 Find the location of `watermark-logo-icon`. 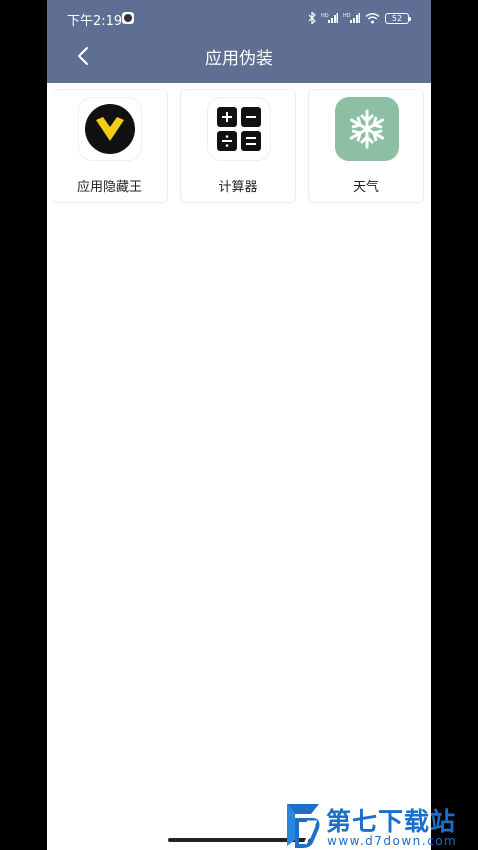

watermark-logo-icon is located at coordinates (303, 826).